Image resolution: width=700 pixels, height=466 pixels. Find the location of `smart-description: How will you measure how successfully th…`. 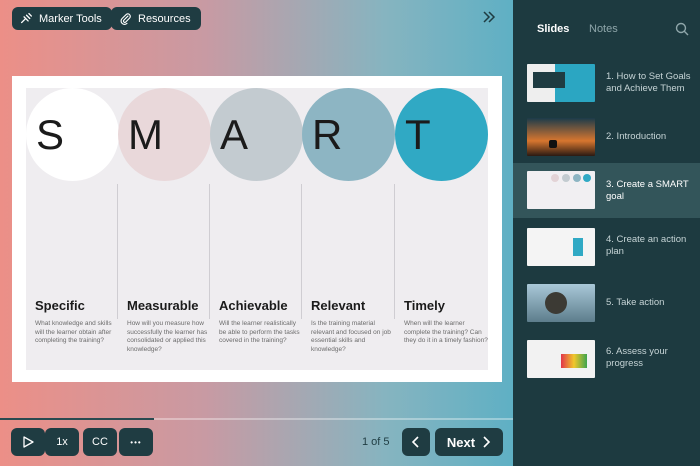

smart-description: How will you measure how successfully th… is located at coordinates (167, 336).